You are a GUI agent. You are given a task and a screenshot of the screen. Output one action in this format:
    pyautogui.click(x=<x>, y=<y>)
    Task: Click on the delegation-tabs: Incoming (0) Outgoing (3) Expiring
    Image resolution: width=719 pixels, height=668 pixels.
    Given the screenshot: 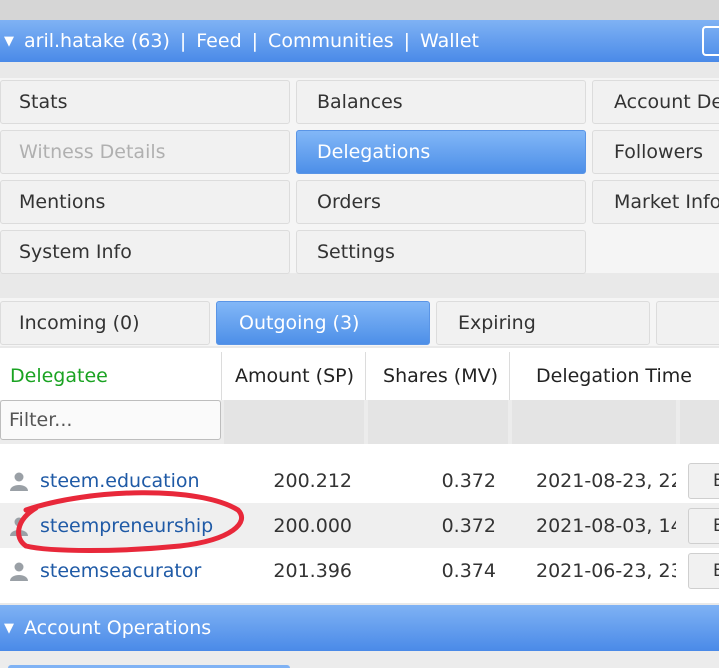 What is the action you would take?
    pyautogui.click(x=359, y=322)
    